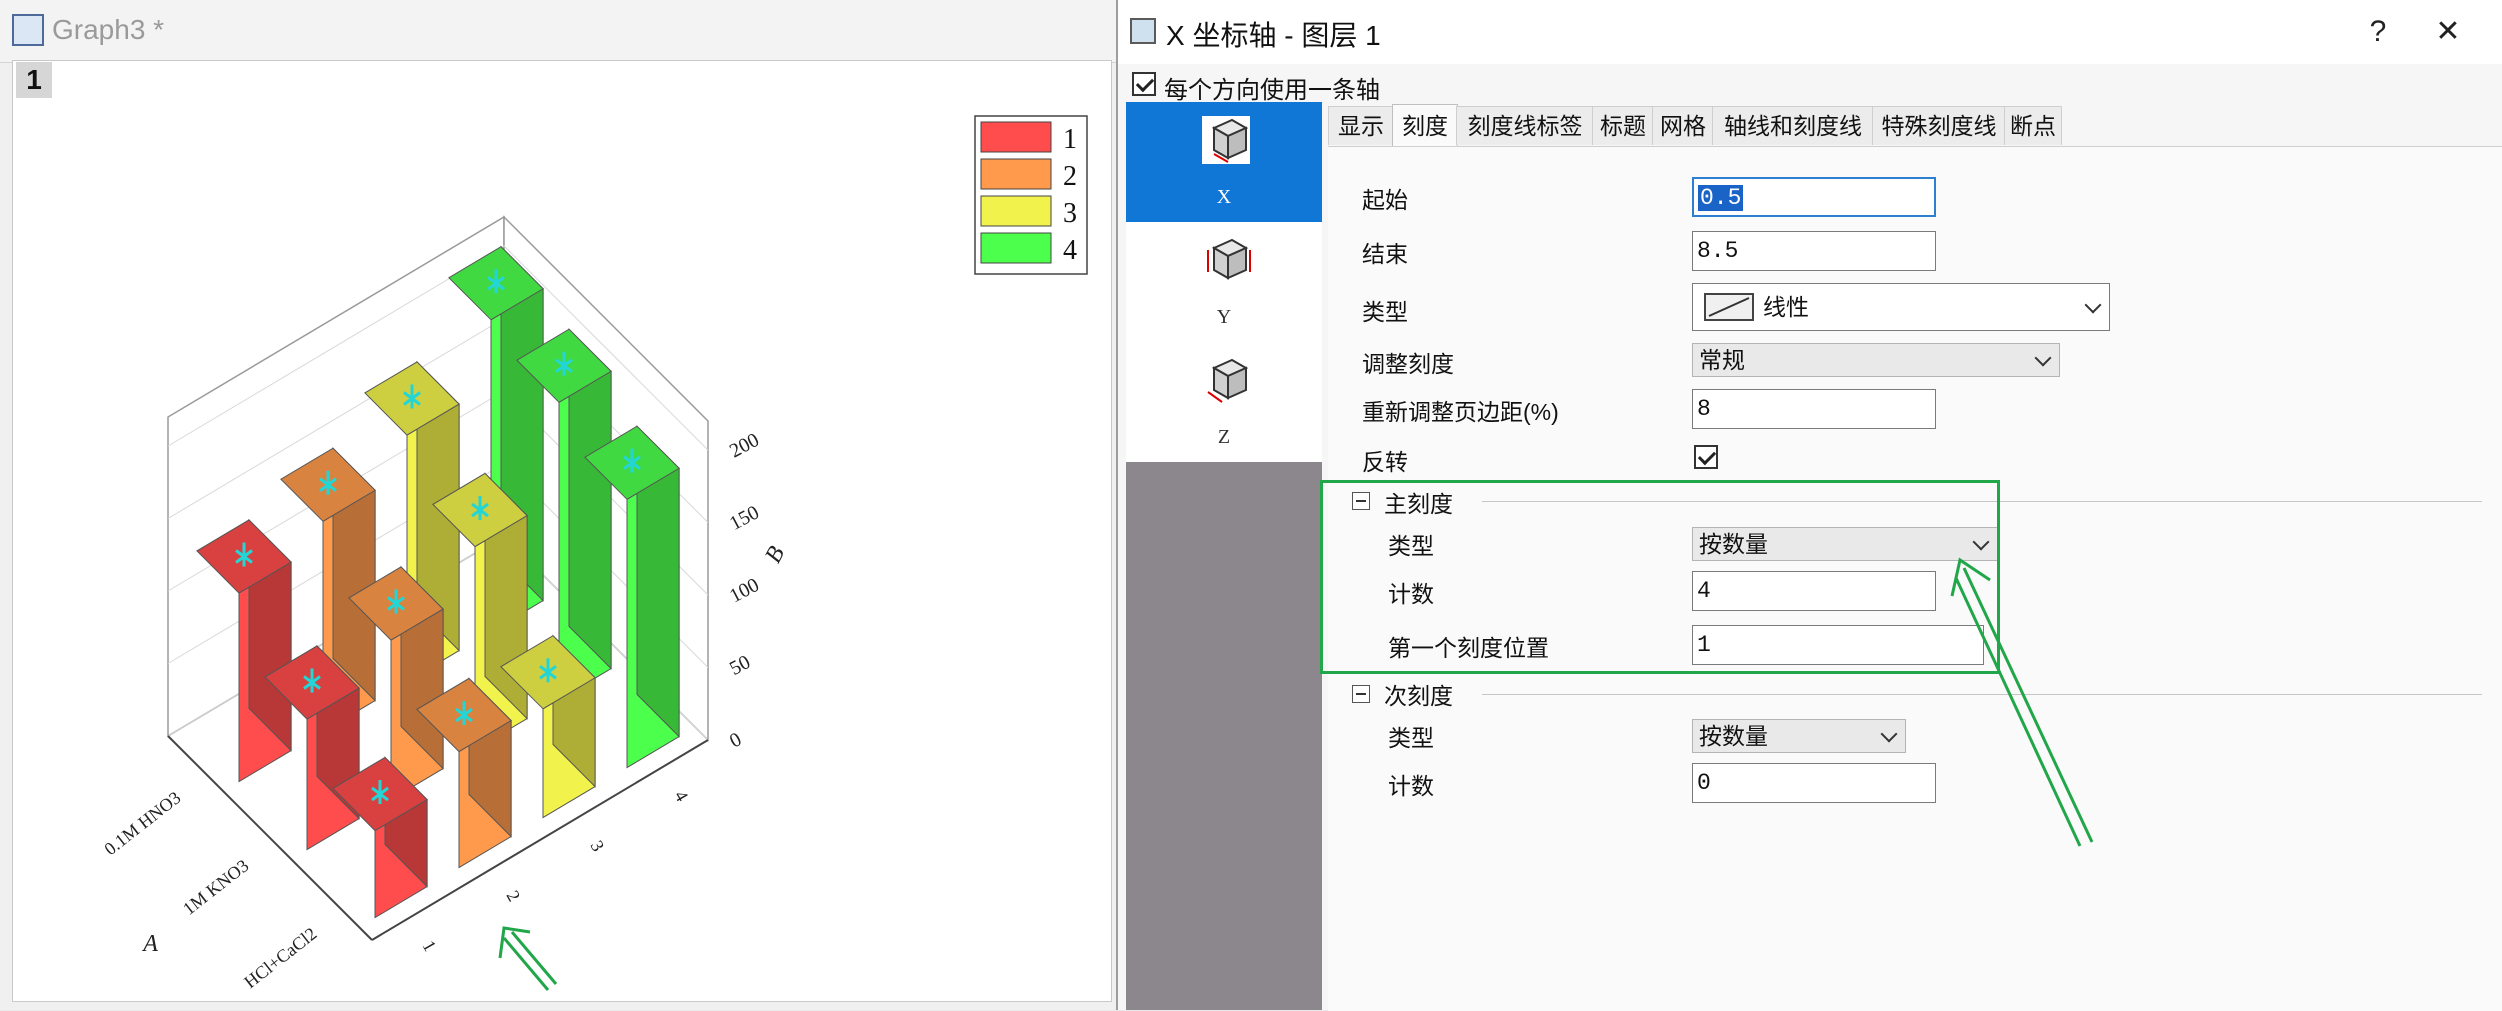 The width and height of the screenshot is (2502, 1011). I want to click on arrow-to-major-box, so click(2022, 702).